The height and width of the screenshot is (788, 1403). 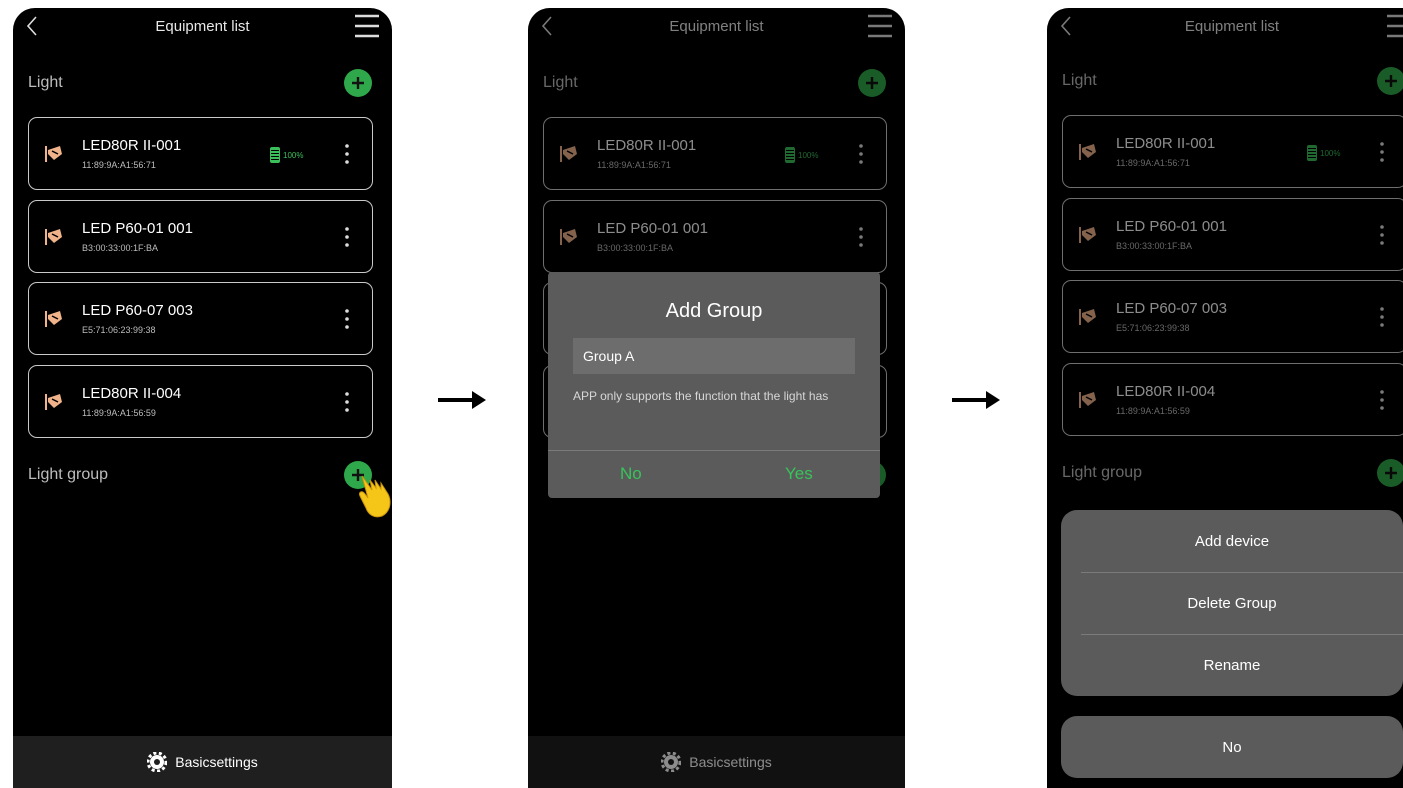 What do you see at coordinates (976, 400) in the screenshot?
I see `arrow-right-icon` at bounding box center [976, 400].